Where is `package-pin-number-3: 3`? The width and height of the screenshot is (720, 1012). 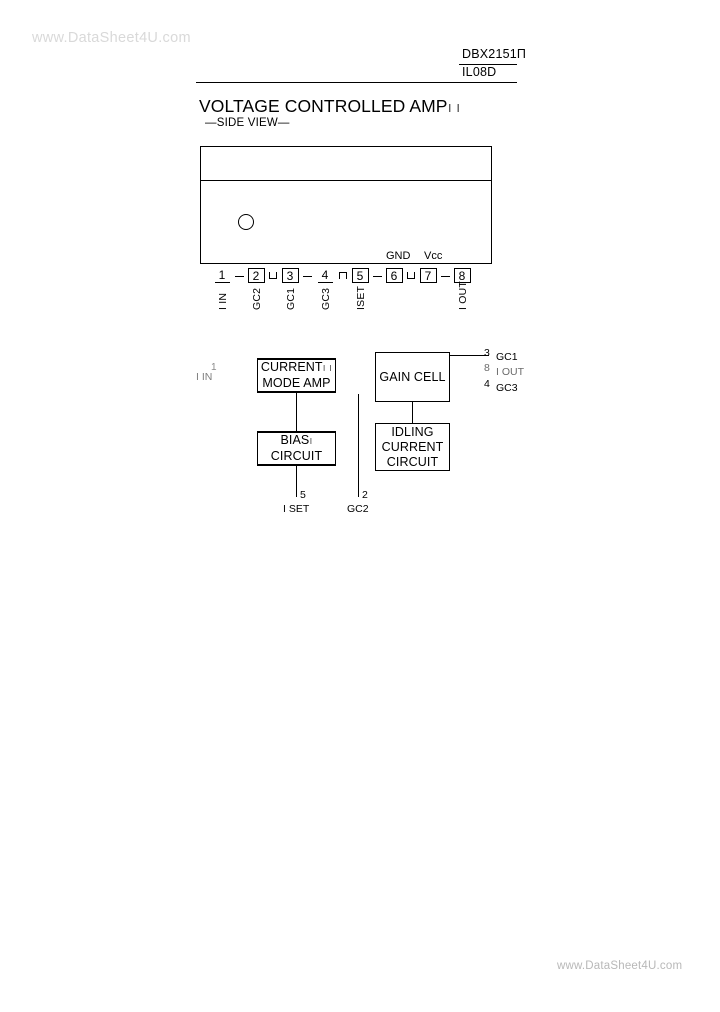 package-pin-number-3: 3 is located at coordinates (290, 275).